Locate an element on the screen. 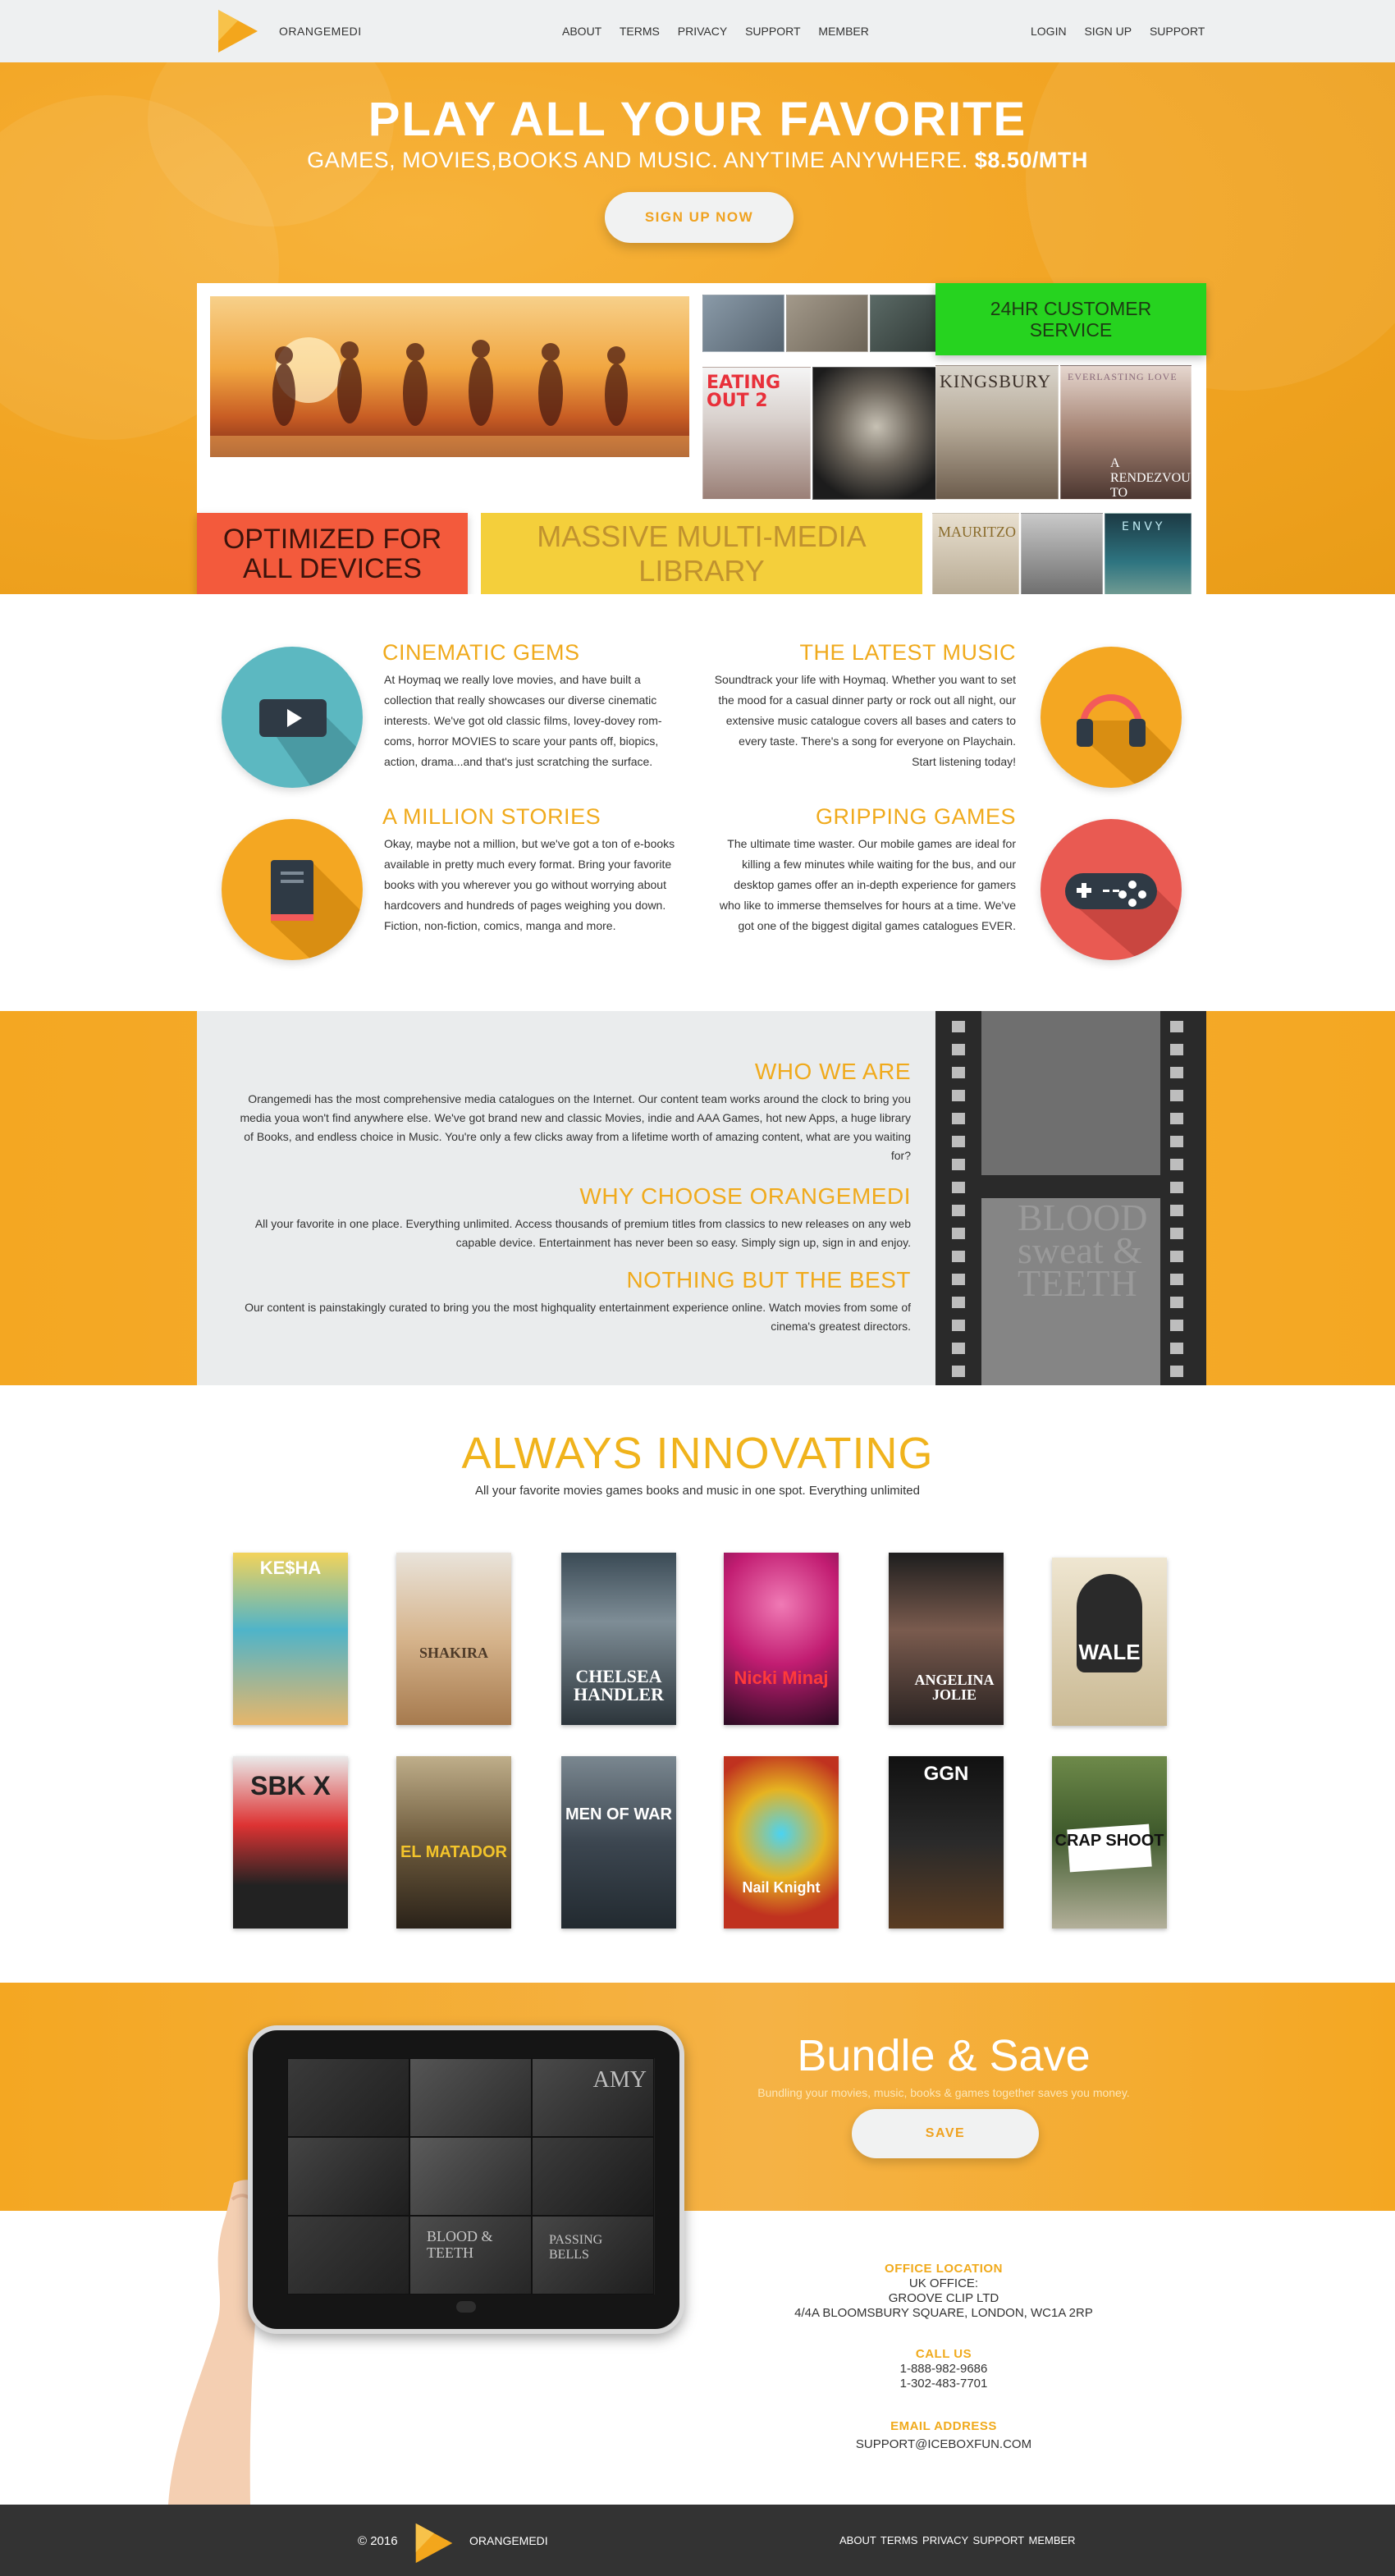 Image resolution: width=1395 pixels, height=2576 pixels. nav-link-support-right: SUPPORT is located at coordinates (1177, 31).